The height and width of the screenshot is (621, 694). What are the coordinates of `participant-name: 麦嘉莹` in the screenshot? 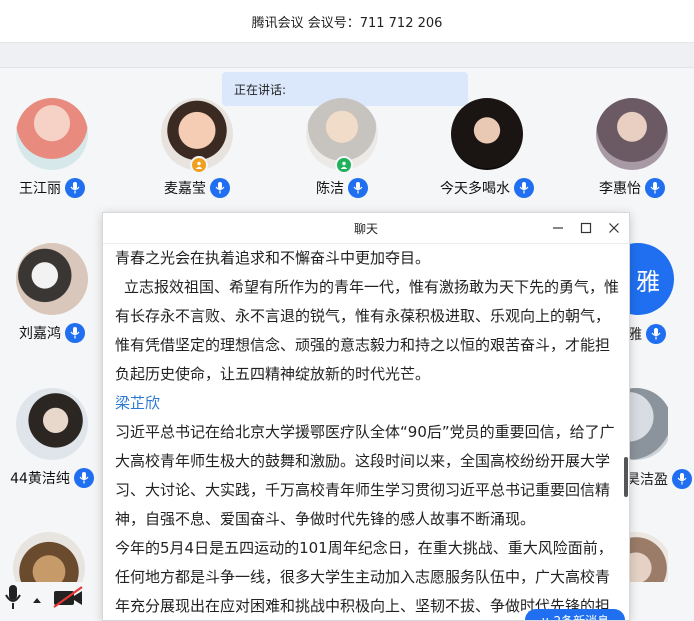 It's located at (185, 189).